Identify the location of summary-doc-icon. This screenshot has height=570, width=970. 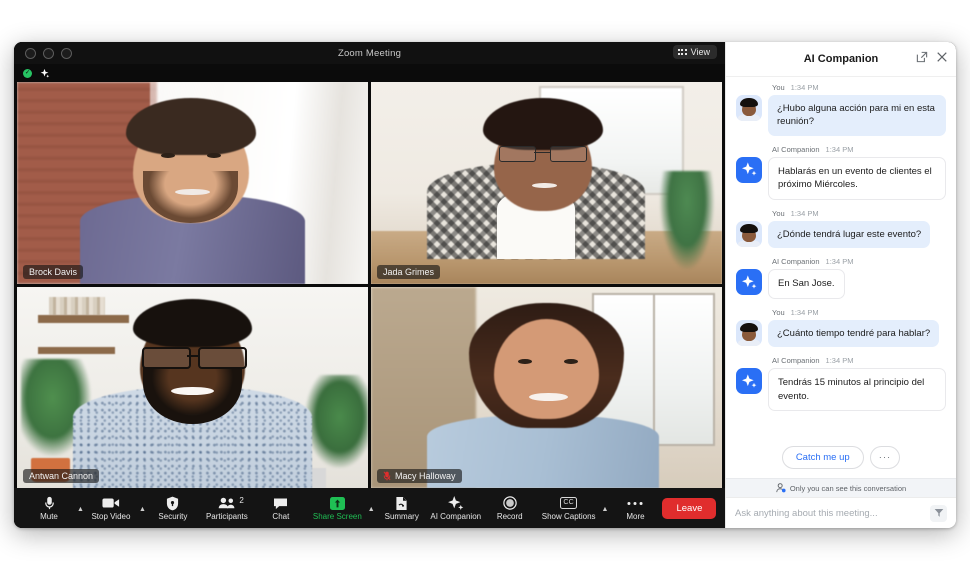
(401, 503).